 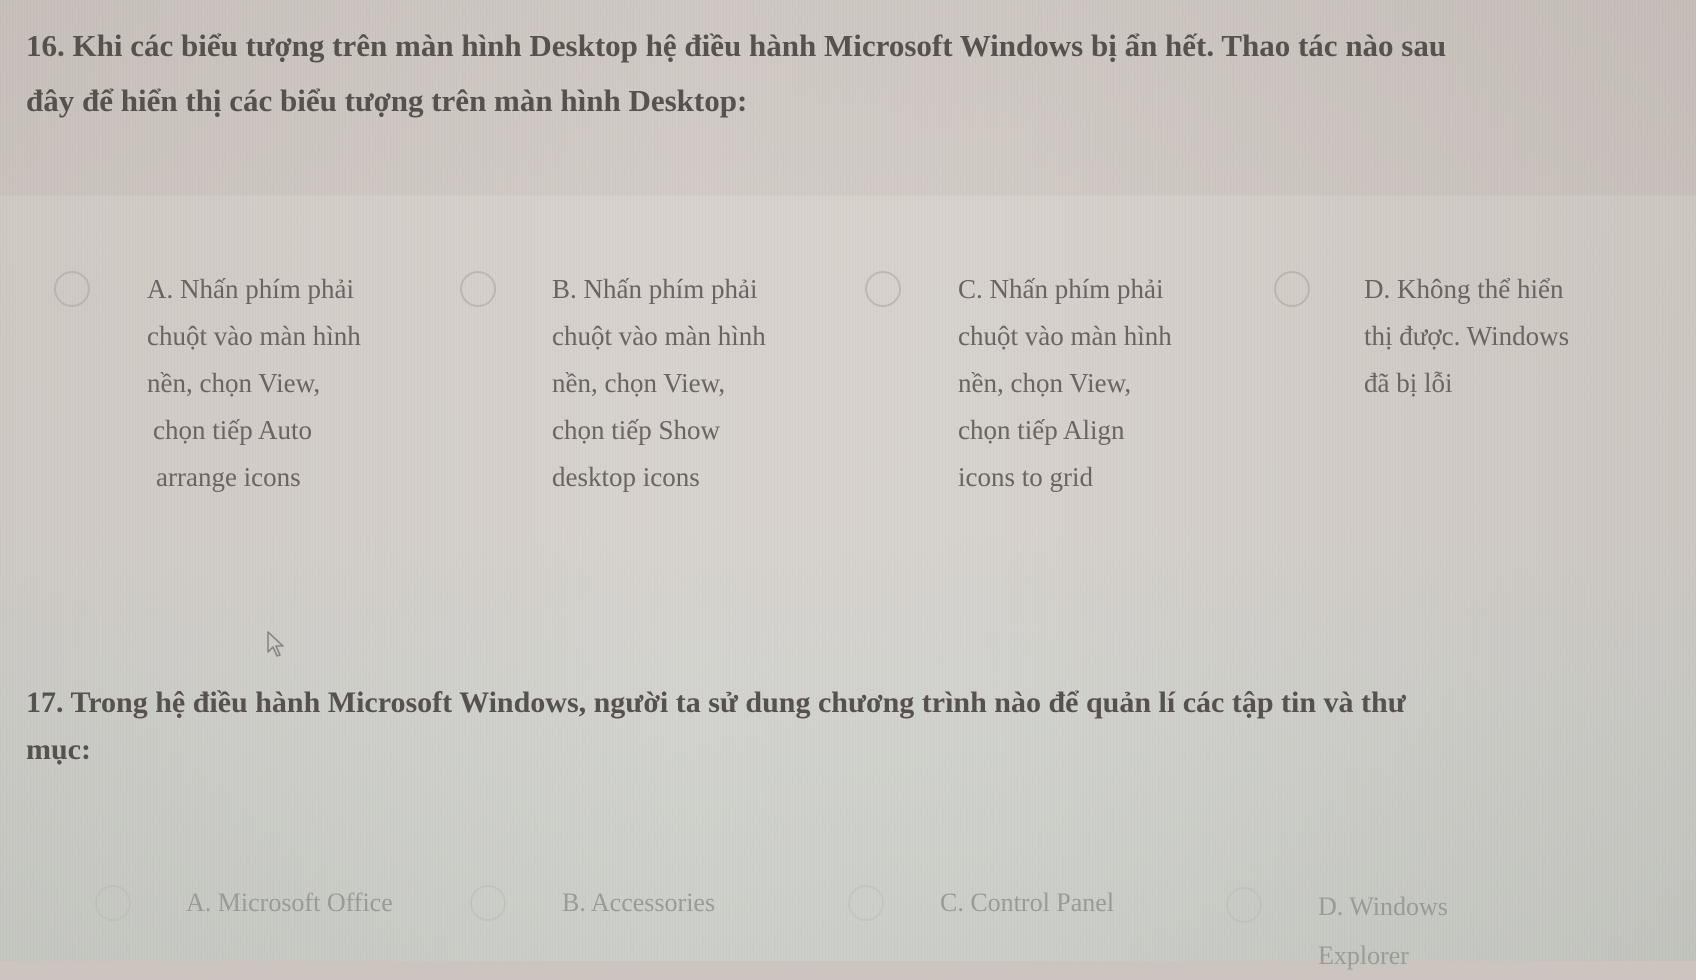 What do you see at coordinates (866, 903) in the screenshot?
I see `radio-q17-c` at bounding box center [866, 903].